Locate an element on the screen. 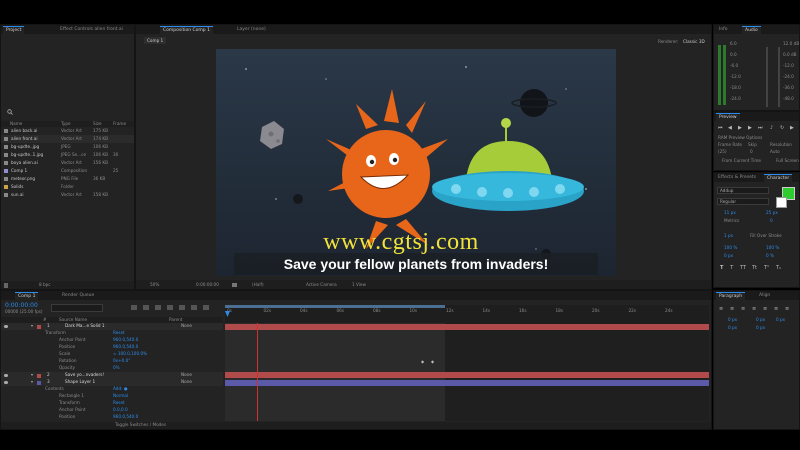 The width and height of the screenshot is (800, 450). draft-3d-icon is located at coordinates (146, 307).